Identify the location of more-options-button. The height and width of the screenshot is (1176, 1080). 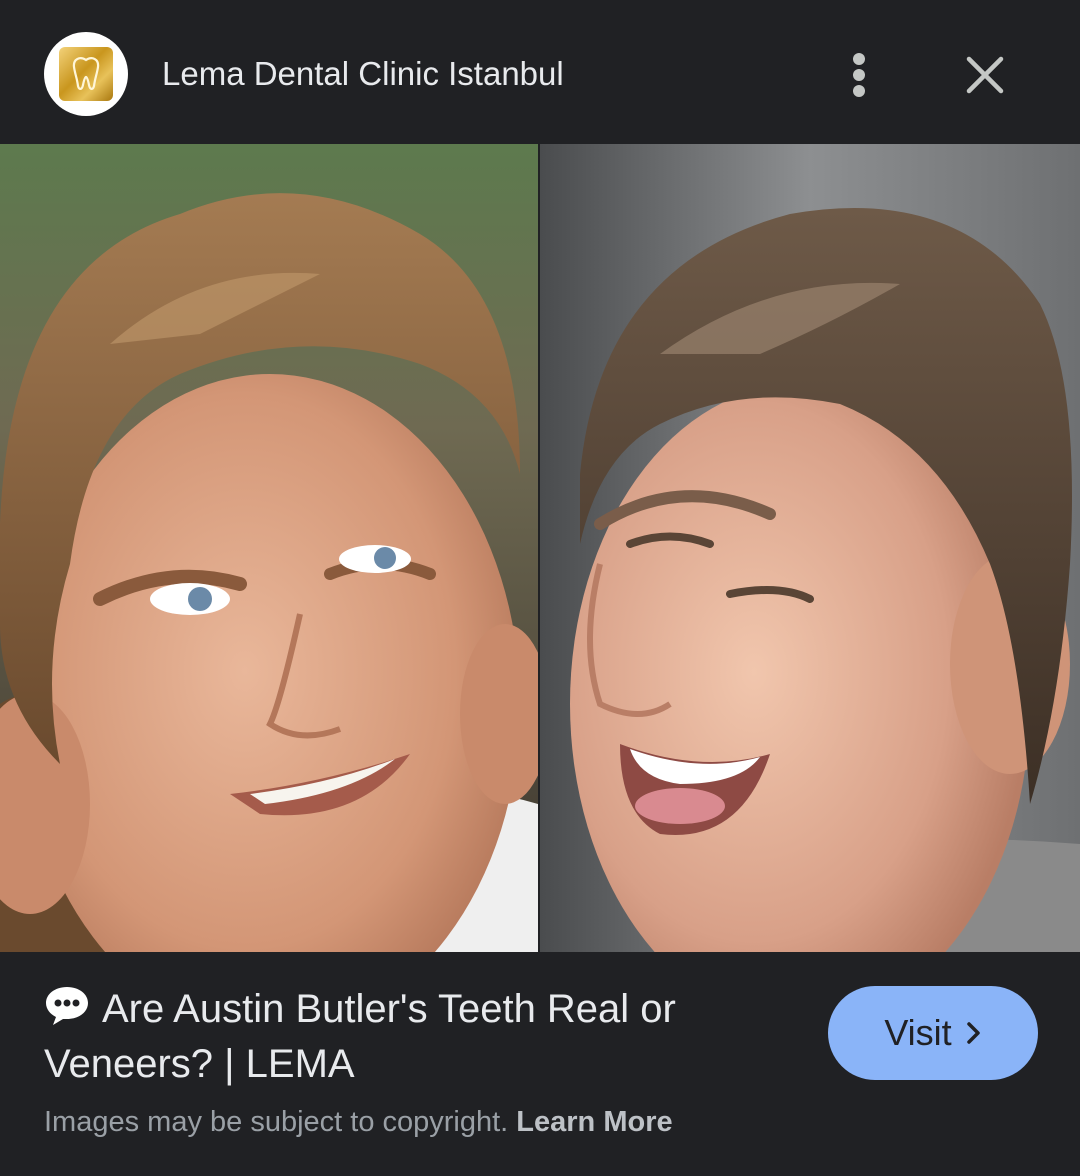
(859, 75).